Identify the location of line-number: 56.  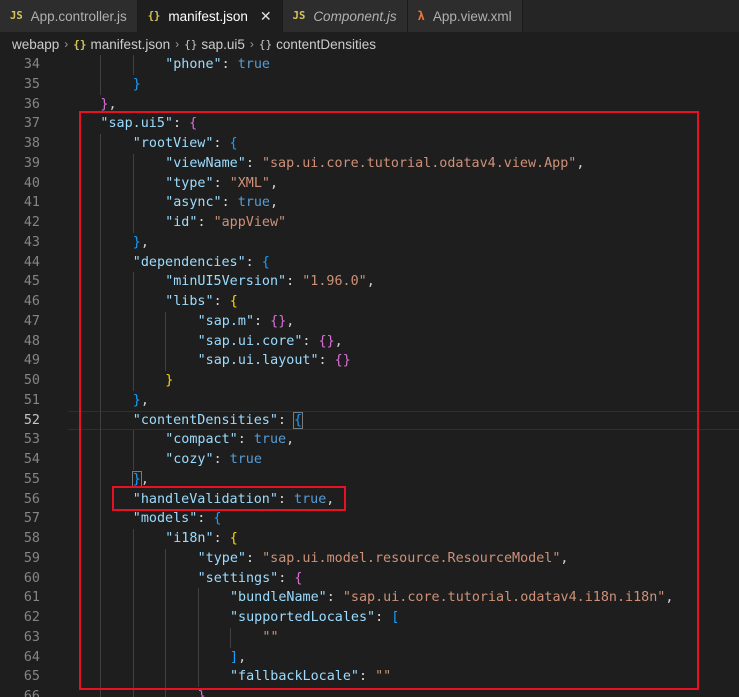
(31, 499).